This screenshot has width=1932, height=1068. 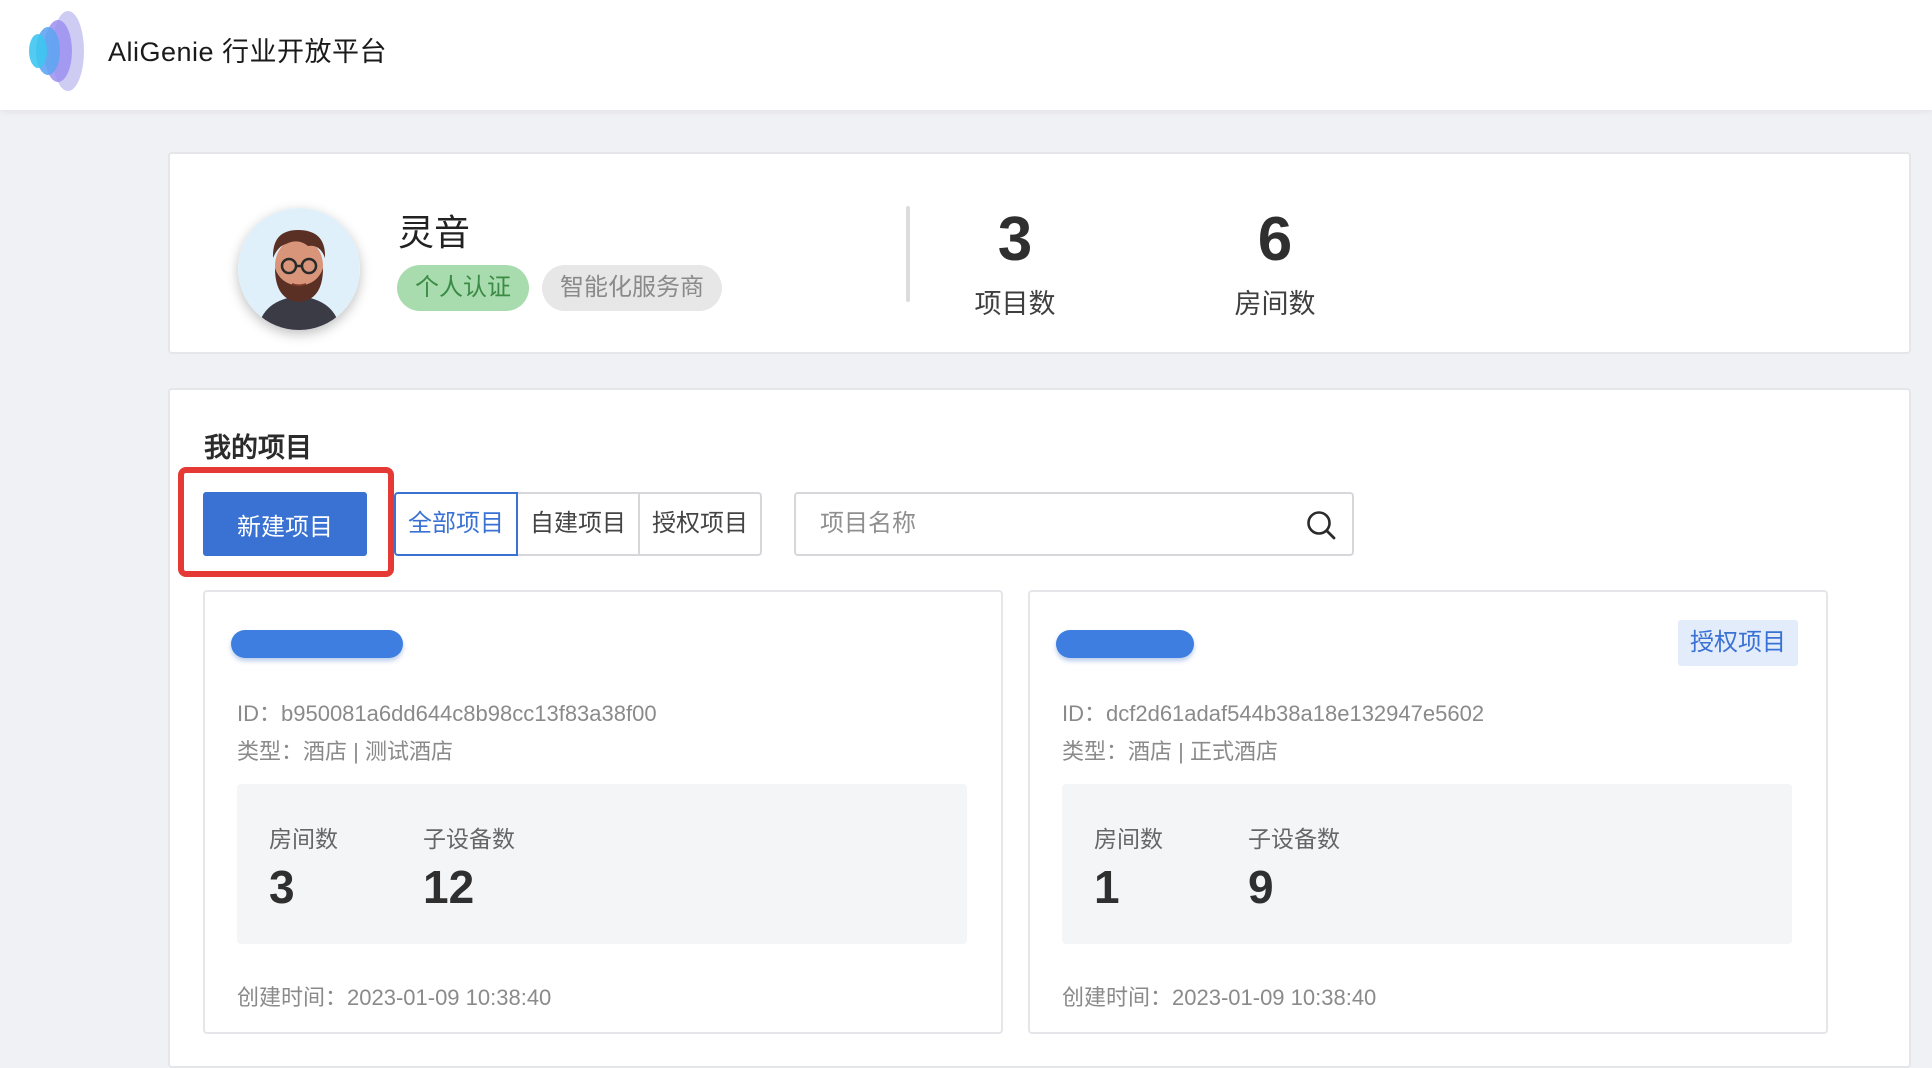 I want to click on room-count-value: 6, so click(x=1275, y=239).